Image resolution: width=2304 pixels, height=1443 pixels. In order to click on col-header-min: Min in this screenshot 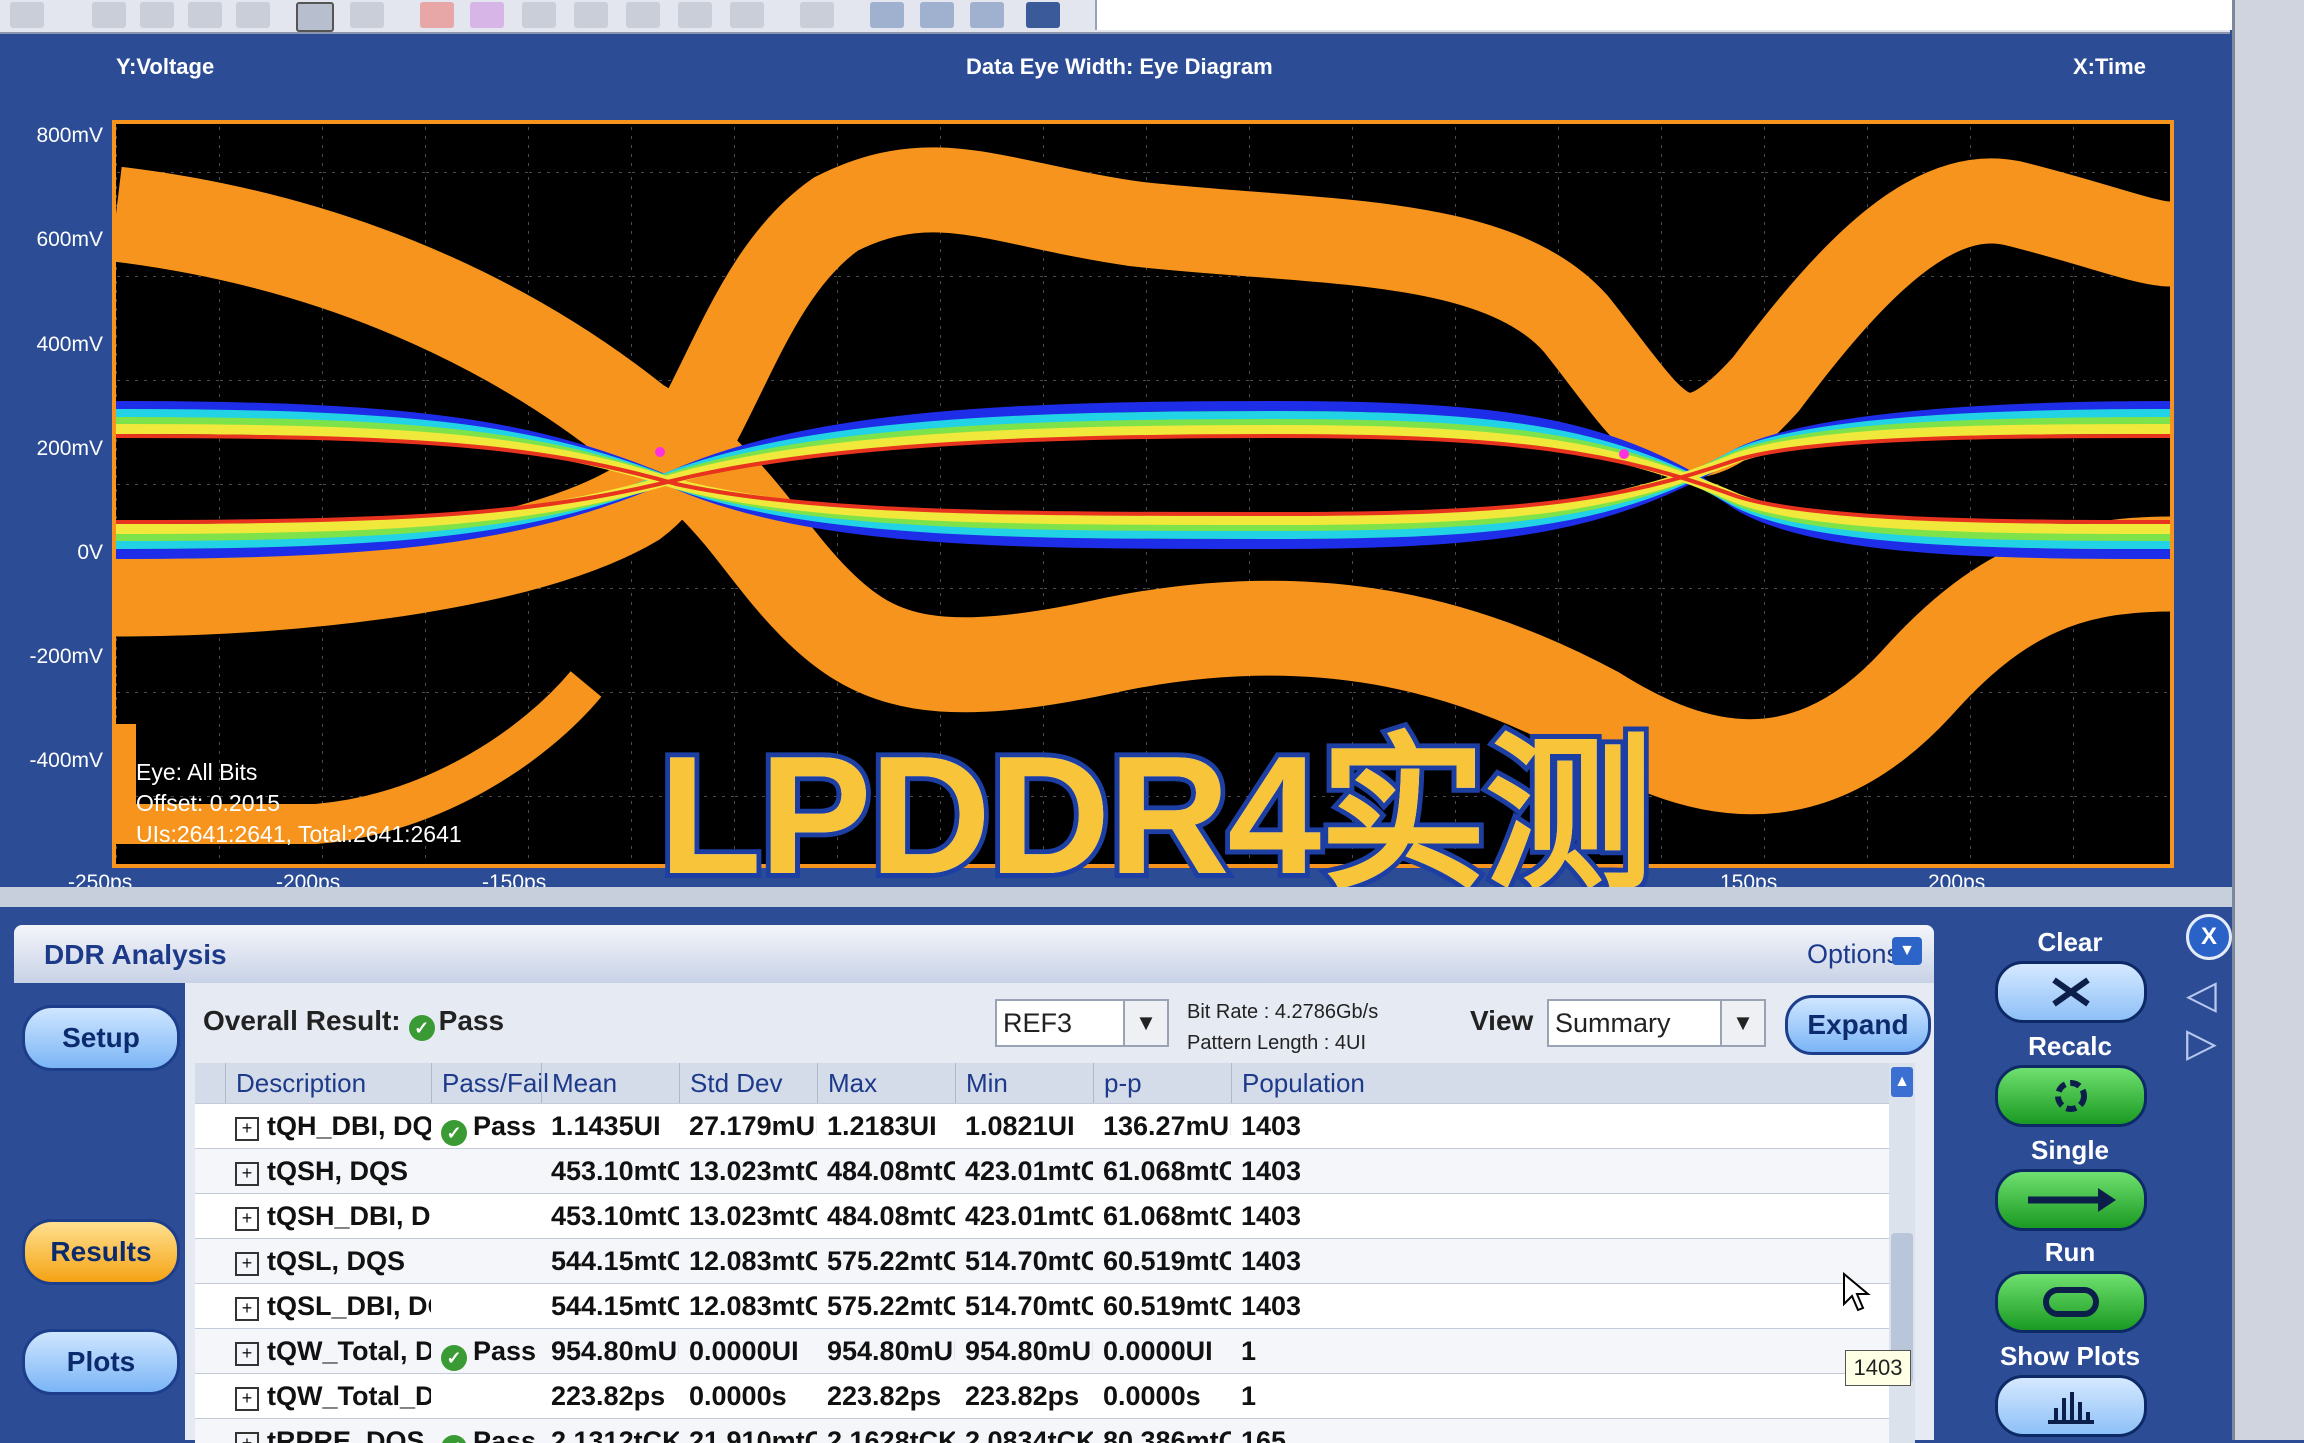, I will do `click(1024, 1083)`.